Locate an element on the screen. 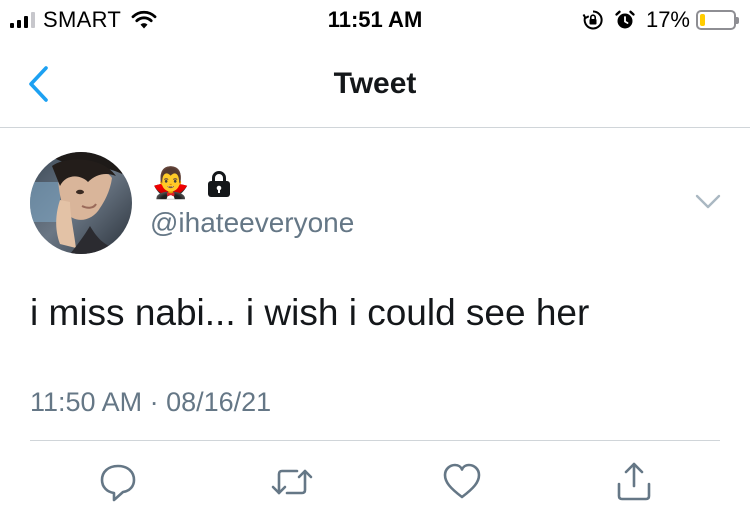  user-handle: @ihateeveryone is located at coordinates (252, 223).